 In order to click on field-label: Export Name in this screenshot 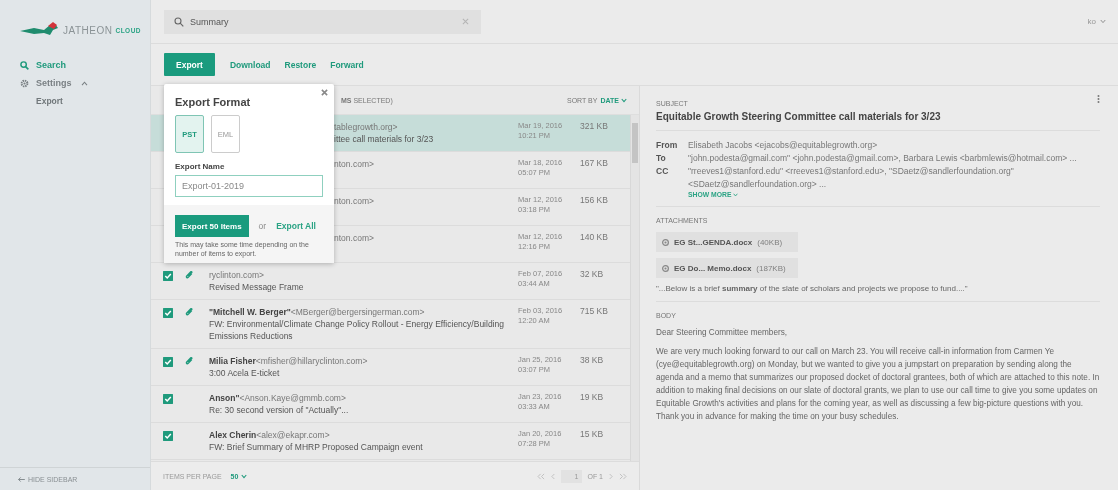, I will do `click(200, 166)`.